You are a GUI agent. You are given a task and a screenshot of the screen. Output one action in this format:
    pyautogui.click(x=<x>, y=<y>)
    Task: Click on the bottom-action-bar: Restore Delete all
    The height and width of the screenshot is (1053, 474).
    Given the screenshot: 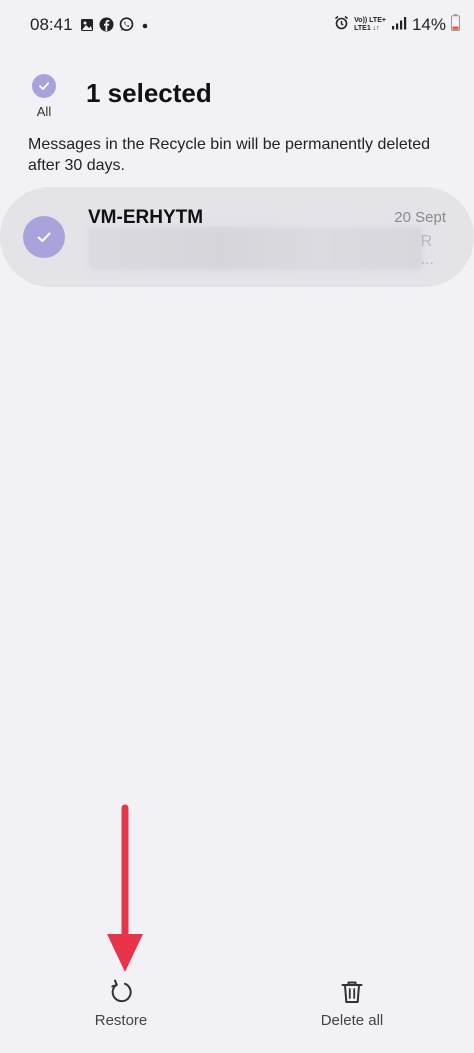 What is the action you would take?
    pyautogui.click(x=237, y=1005)
    